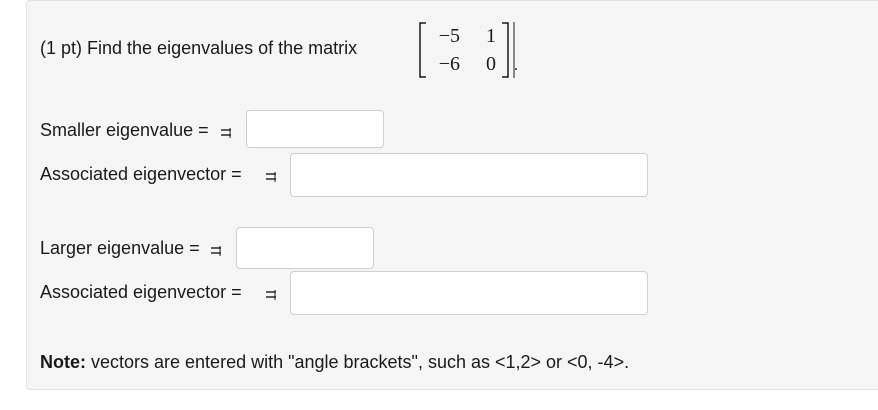 The width and height of the screenshot is (878, 410). I want to click on smaller-eigenvalue-input, so click(315, 129).